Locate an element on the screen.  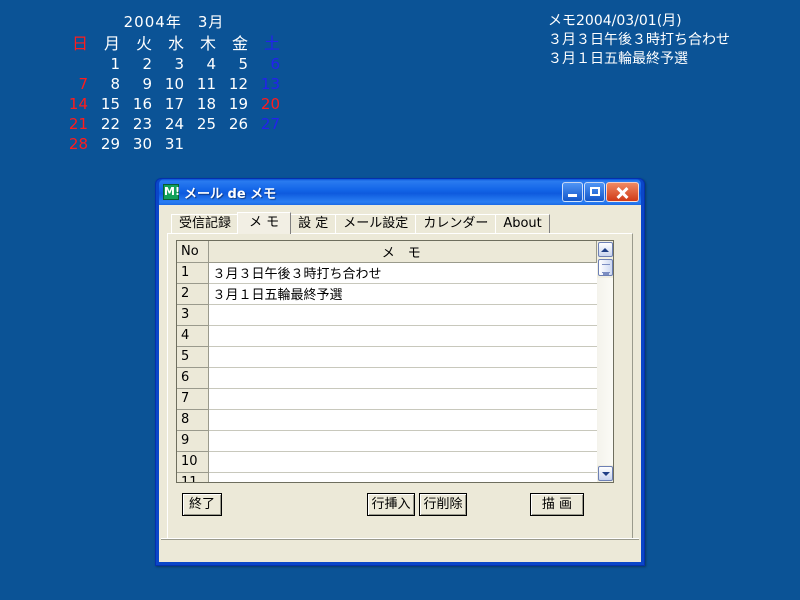
calendar-day-10: 10 is located at coordinates (174, 84).